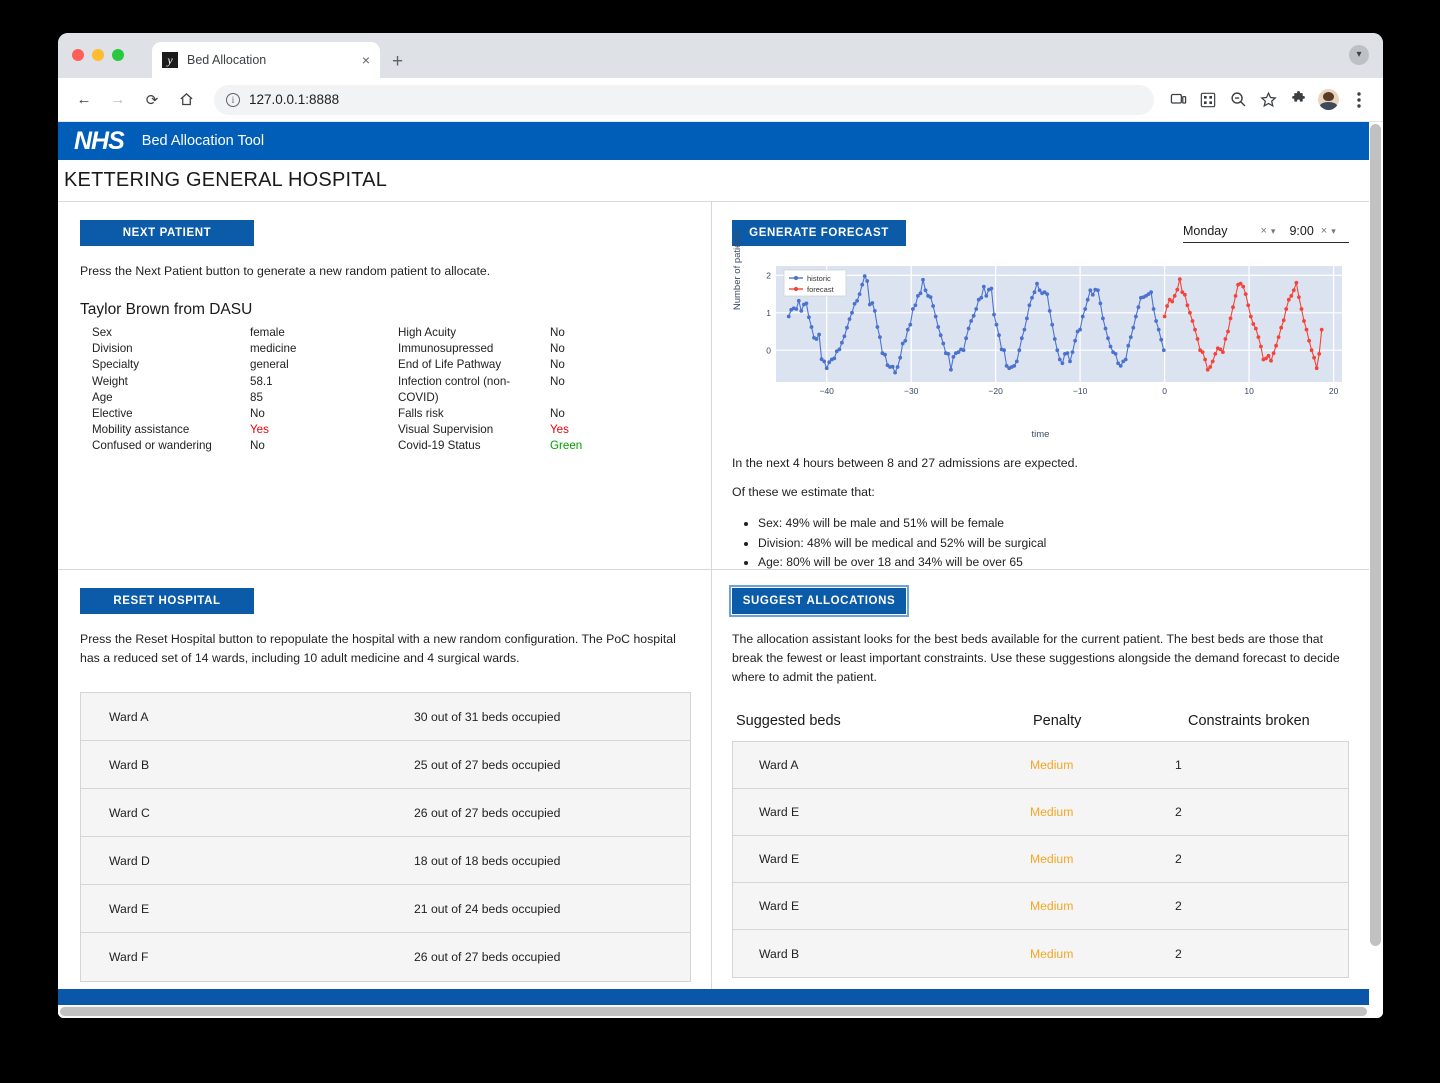 The height and width of the screenshot is (1083, 1440). What do you see at coordinates (98, 55) in the screenshot?
I see `minimize-window-button` at bounding box center [98, 55].